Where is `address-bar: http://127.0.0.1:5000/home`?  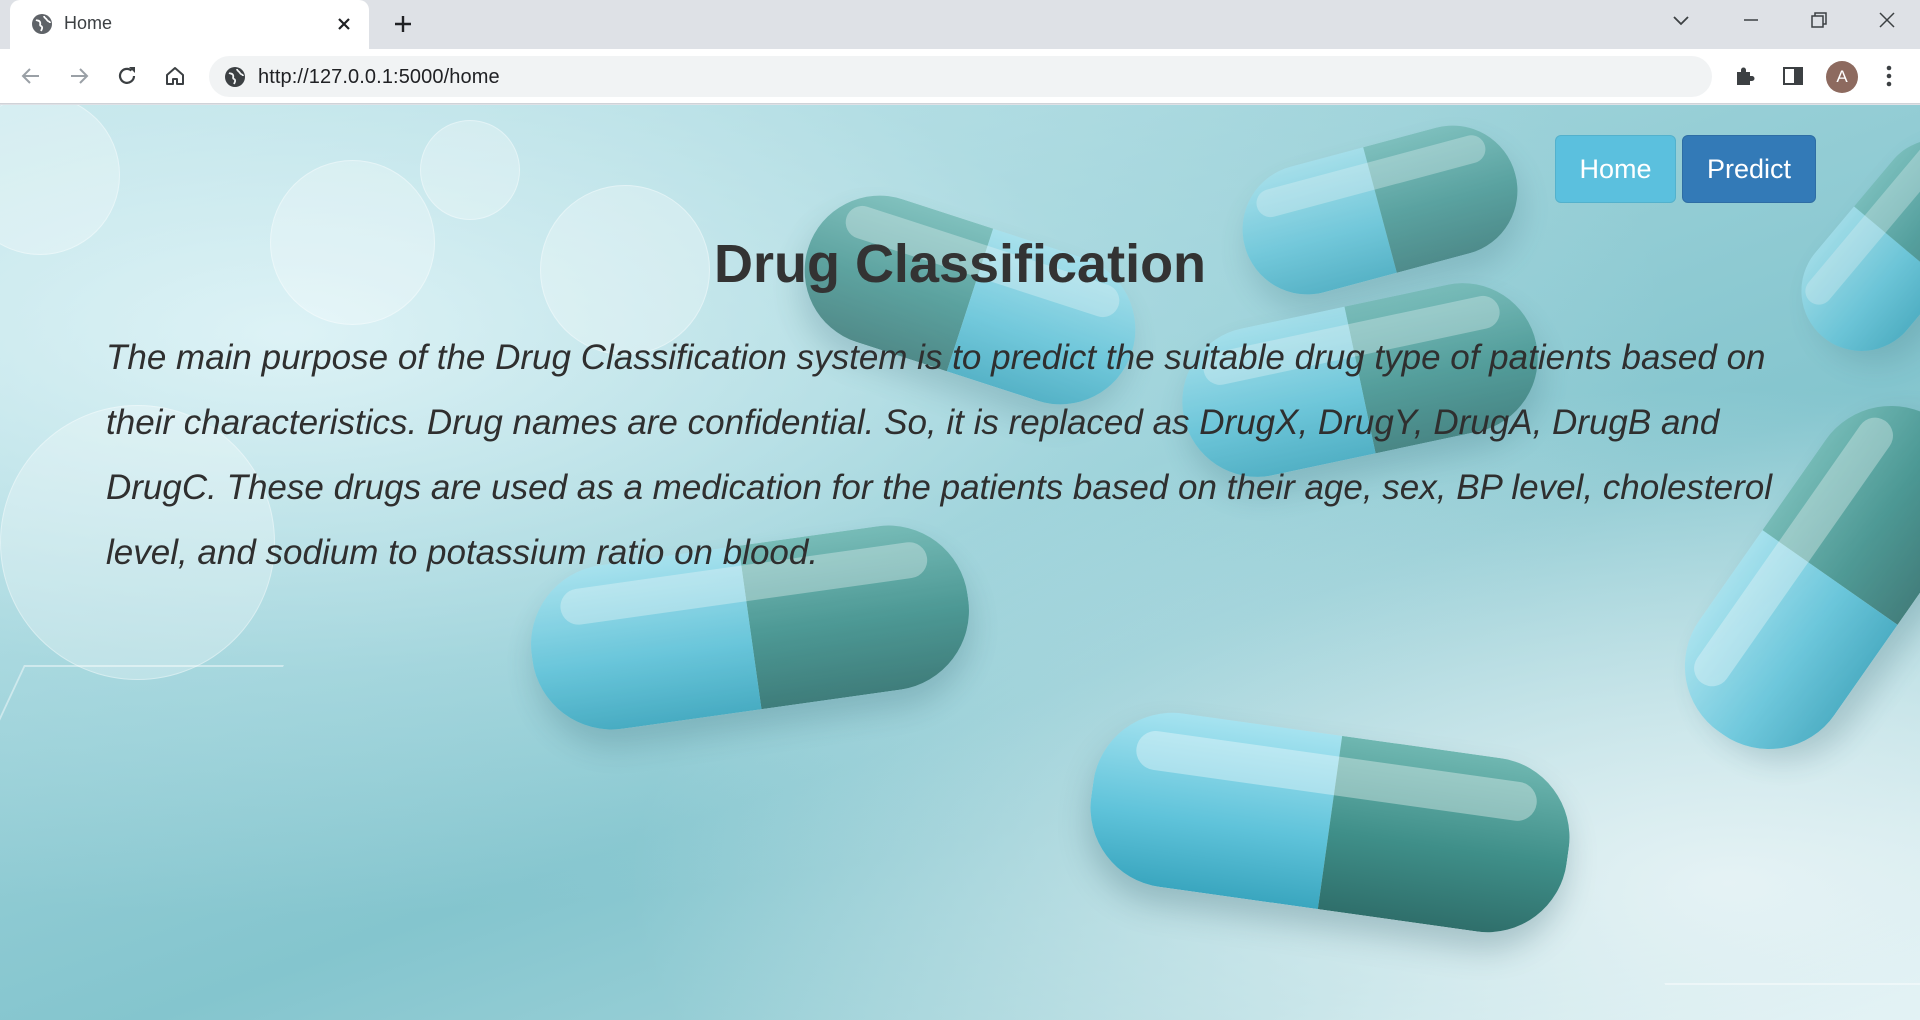
address-bar: http://127.0.0.1:5000/home is located at coordinates (960, 76).